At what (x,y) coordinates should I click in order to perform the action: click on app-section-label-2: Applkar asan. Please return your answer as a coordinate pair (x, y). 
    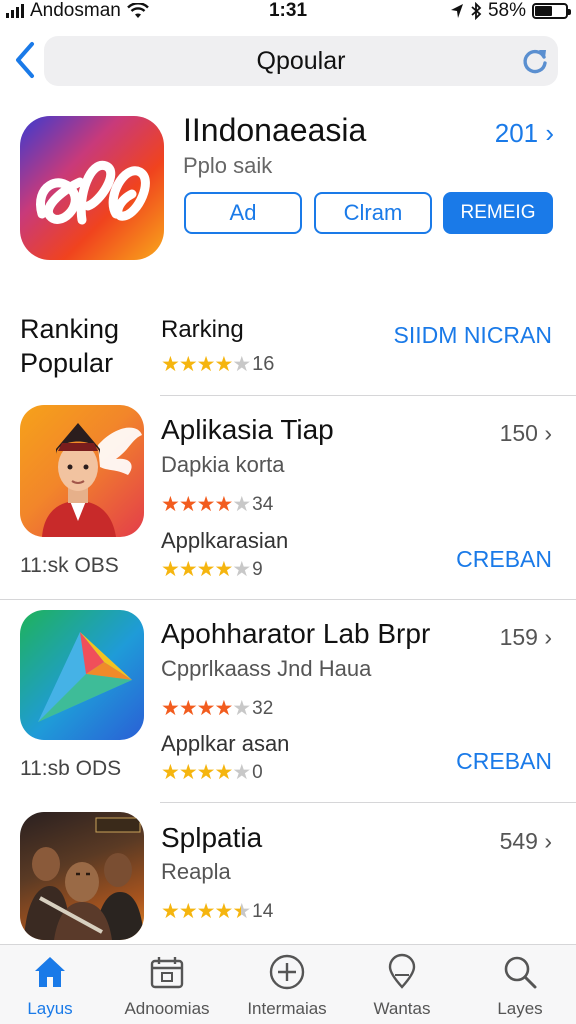
    Looking at the image, I should click on (225, 743).